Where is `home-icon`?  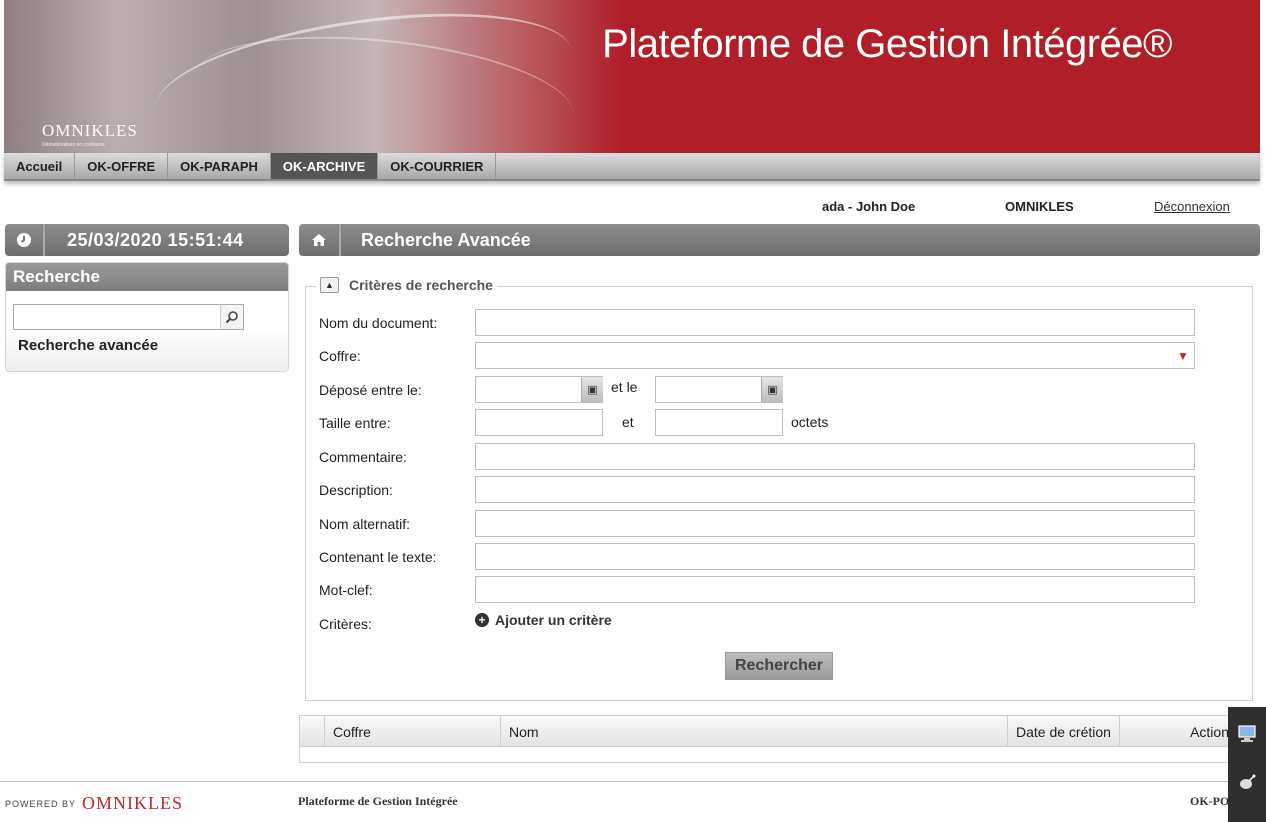
home-icon is located at coordinates (320, 240).